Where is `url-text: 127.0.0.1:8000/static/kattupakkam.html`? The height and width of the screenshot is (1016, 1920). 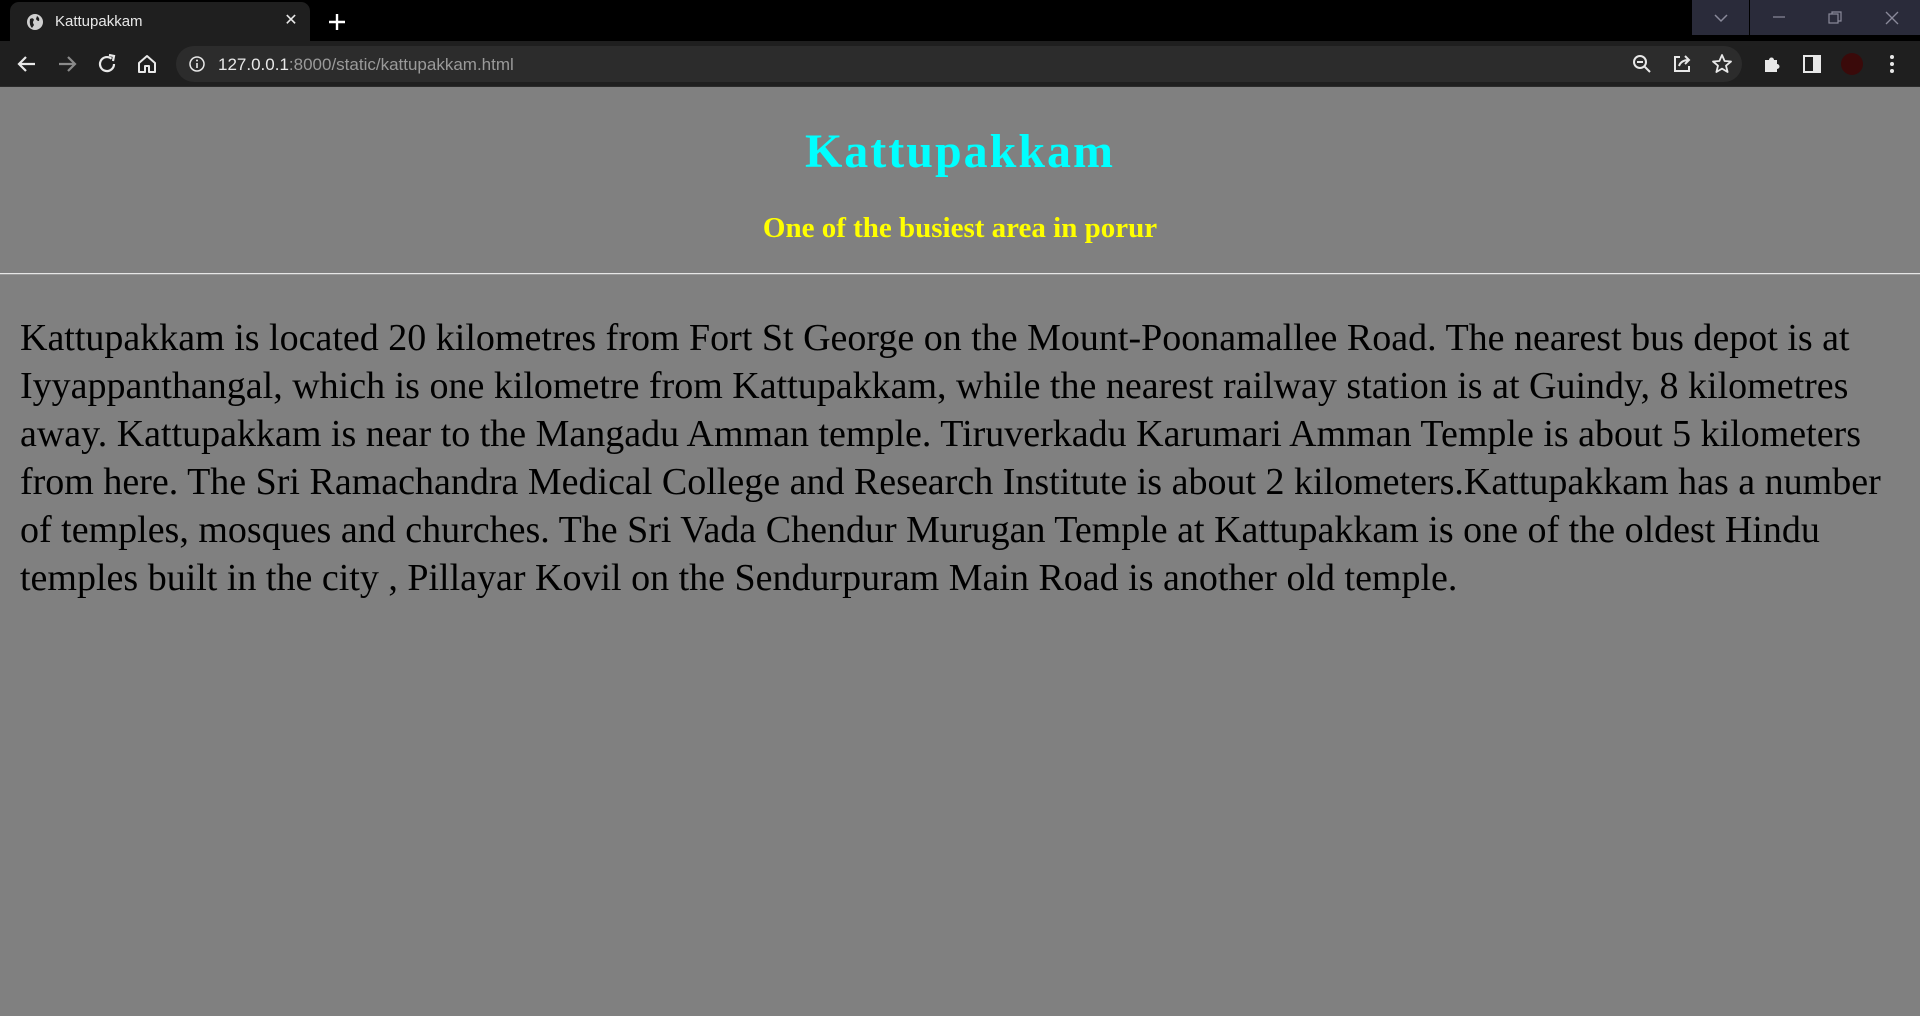 url-text: 127.0.0.1:8000/static/kattupakkam.html is located at coordinates (366, 65).